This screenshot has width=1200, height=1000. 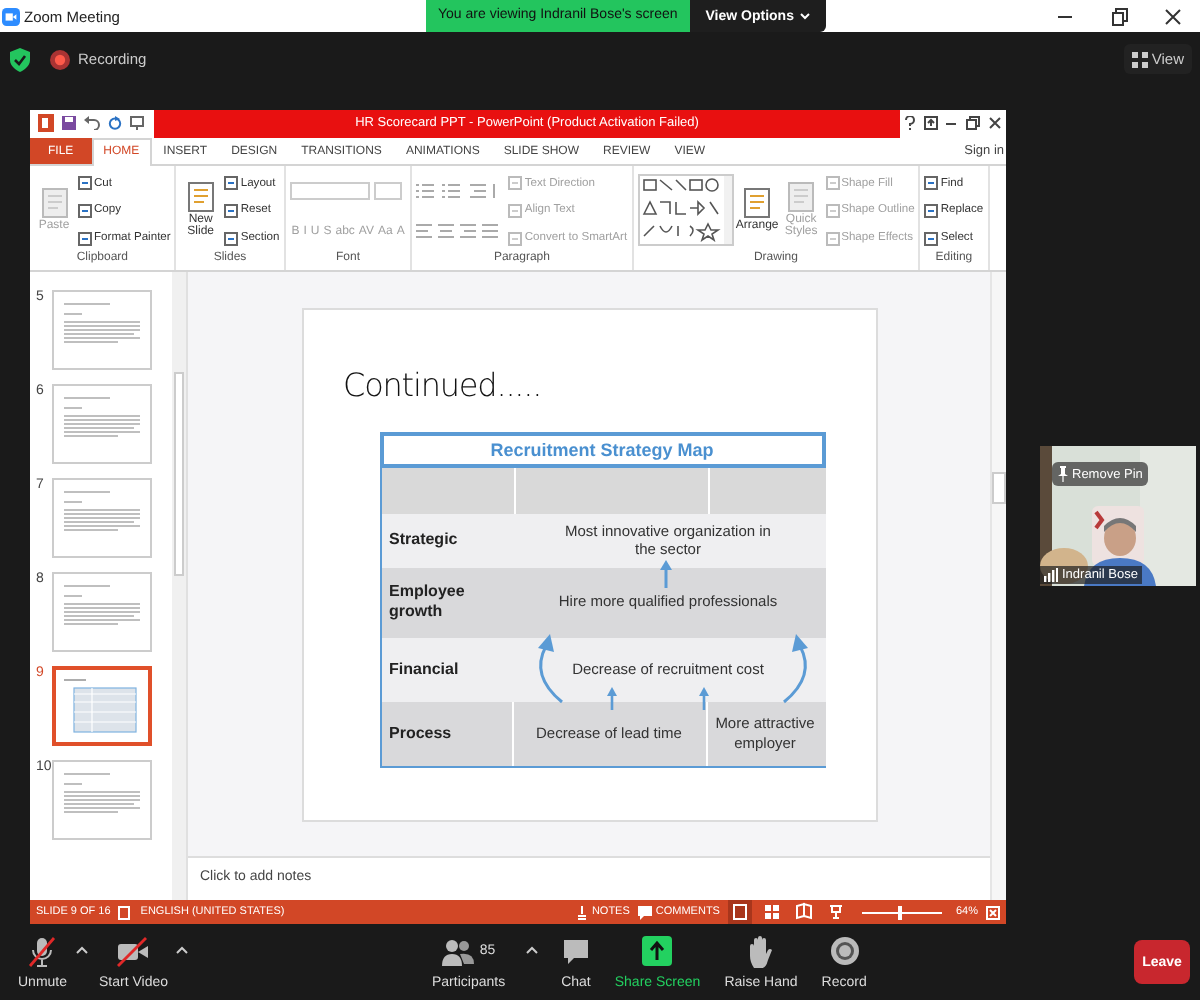 I want to click on people-icon, so click(x=457, y=951).